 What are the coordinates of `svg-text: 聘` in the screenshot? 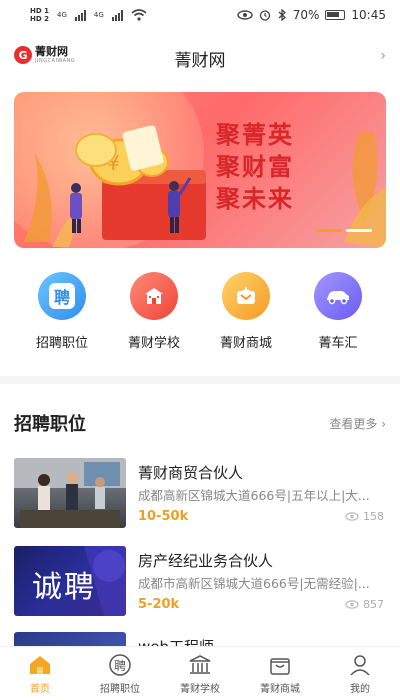 It's located at (120, 666).